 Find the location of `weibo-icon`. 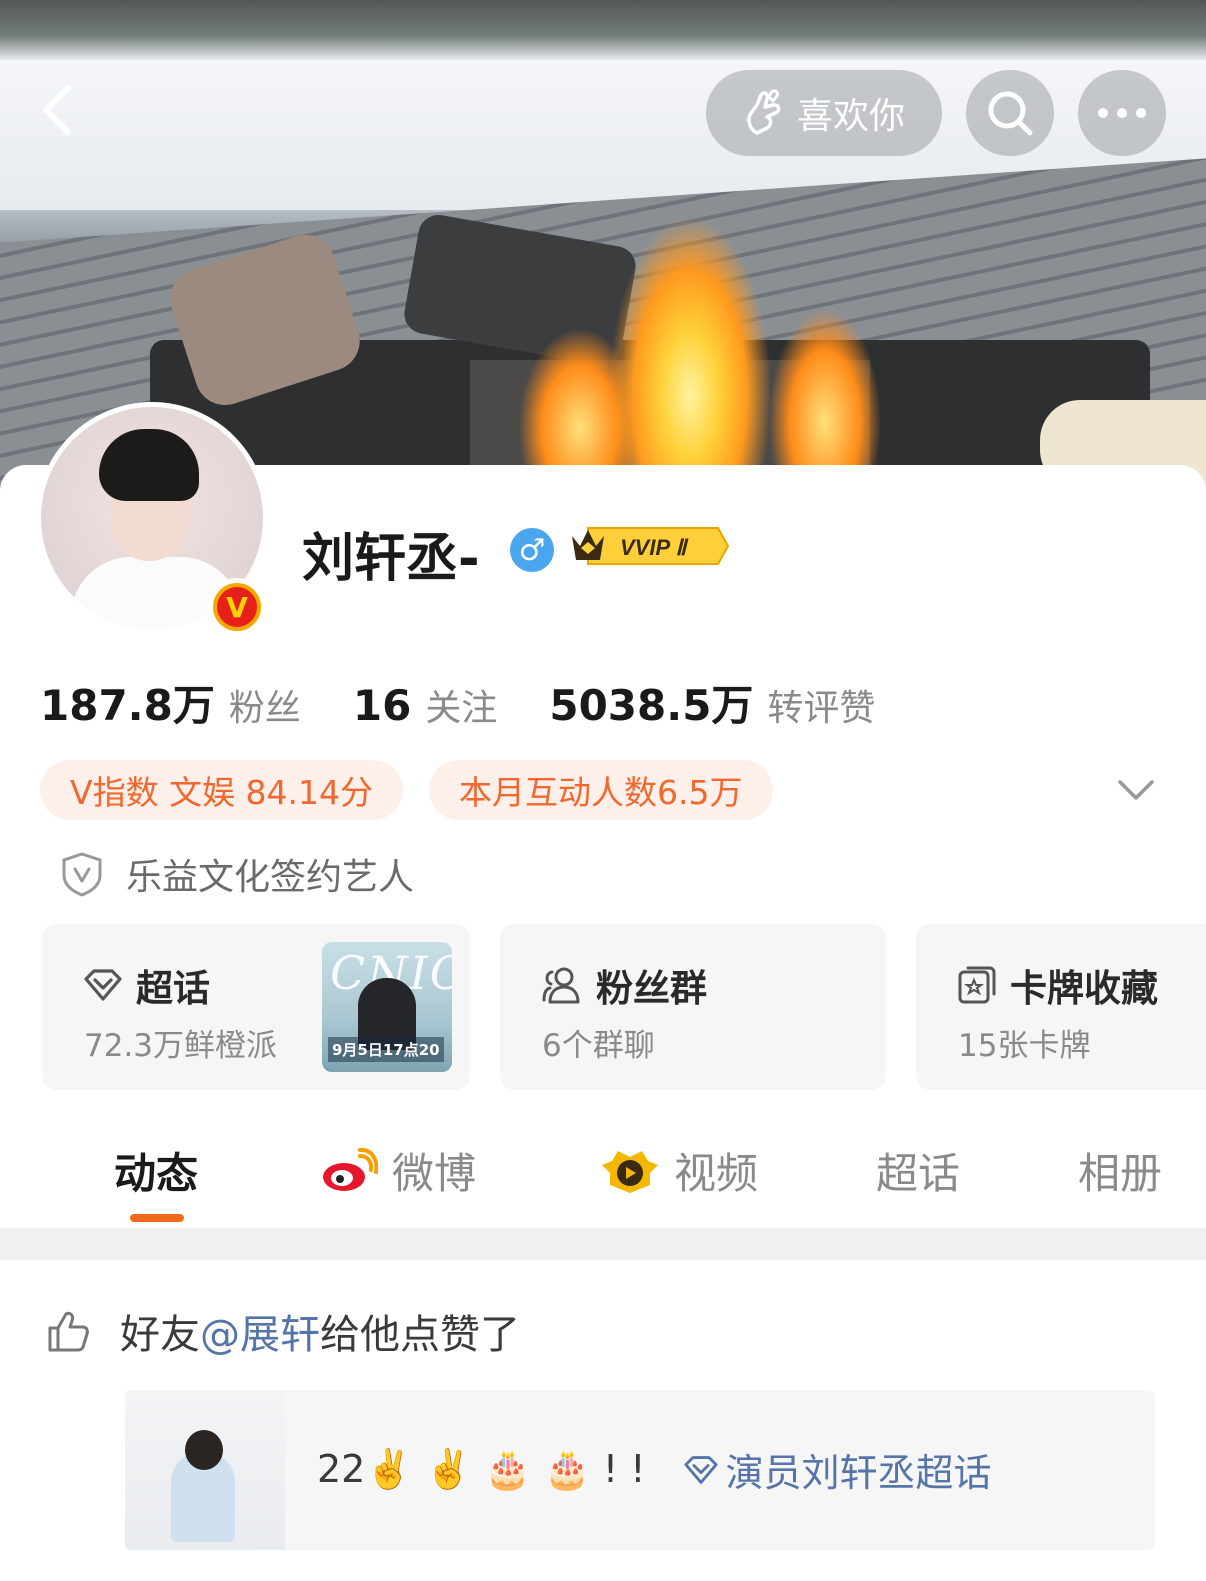

weibo-icon is located at coordinates (350, 1169).